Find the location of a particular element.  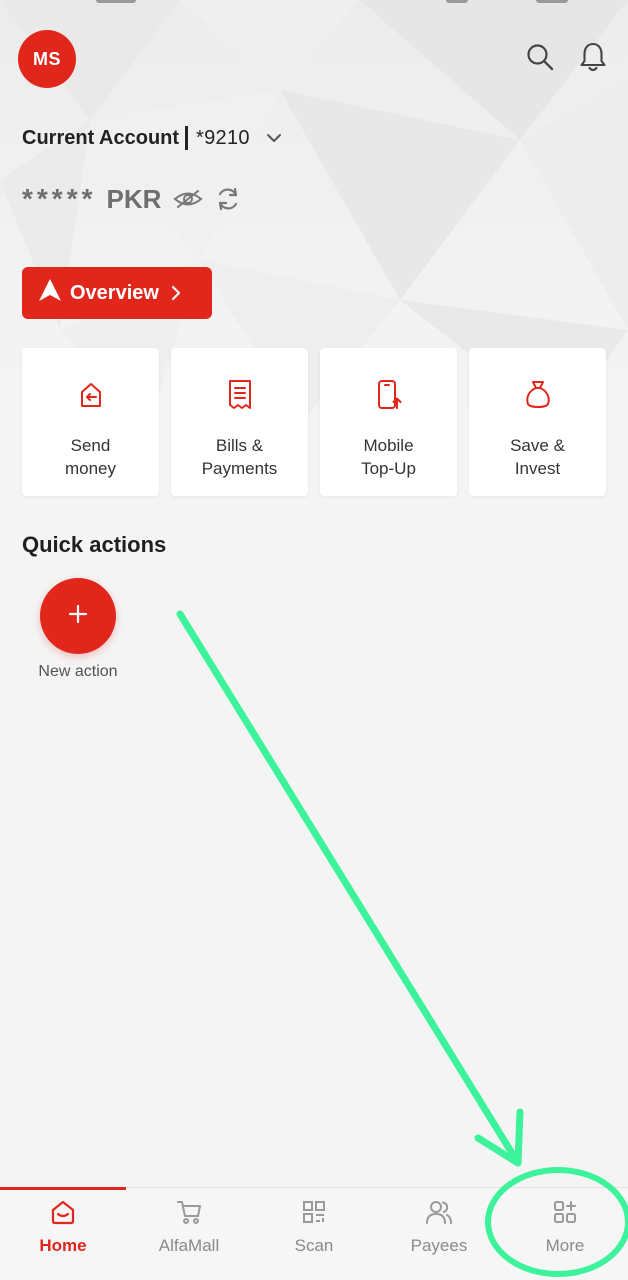

bell-icon is located at coordinates (593, 57).